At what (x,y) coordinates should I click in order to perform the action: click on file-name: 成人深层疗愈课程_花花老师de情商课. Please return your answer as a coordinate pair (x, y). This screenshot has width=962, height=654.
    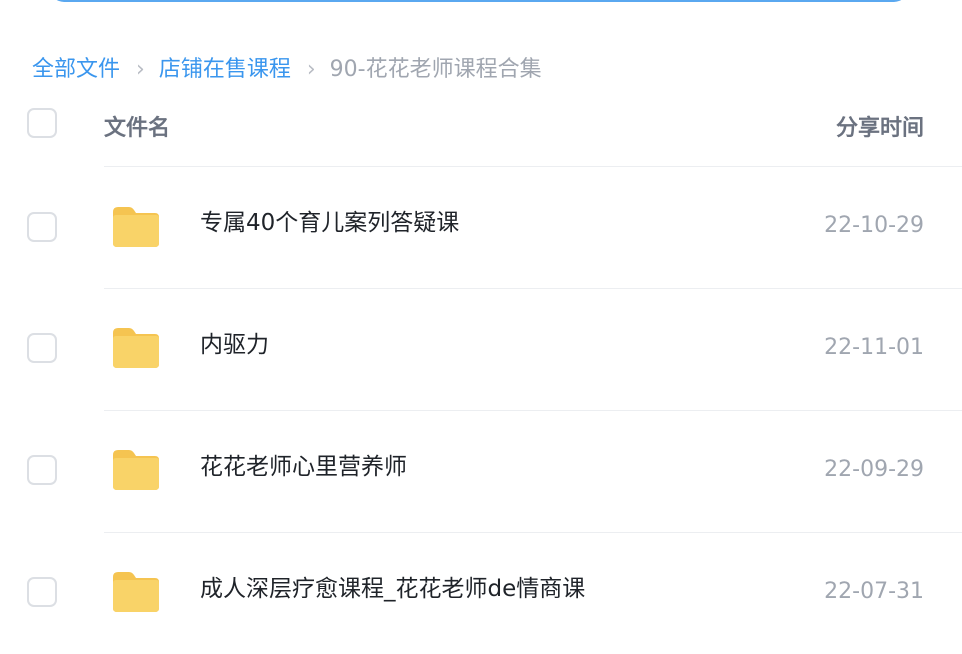
    Looking at the image, I should click on (392, 586).